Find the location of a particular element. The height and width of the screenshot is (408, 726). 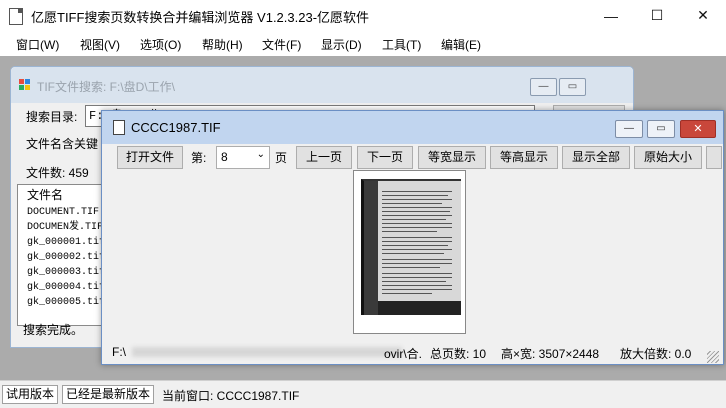

status-zoom: 放大倍数: 0.0 is located at coordinates (656, 354).